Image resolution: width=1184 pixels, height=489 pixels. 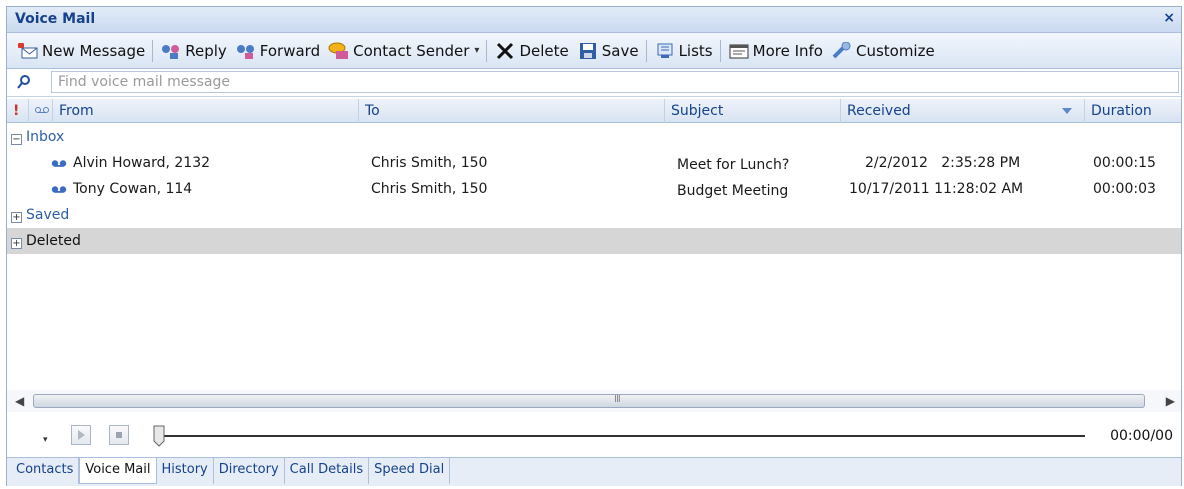 What do you see at coordinates (733, 191) in the screenshot?
I see `subject-cell: Budget Meeting` at bounding box center [733, 191].